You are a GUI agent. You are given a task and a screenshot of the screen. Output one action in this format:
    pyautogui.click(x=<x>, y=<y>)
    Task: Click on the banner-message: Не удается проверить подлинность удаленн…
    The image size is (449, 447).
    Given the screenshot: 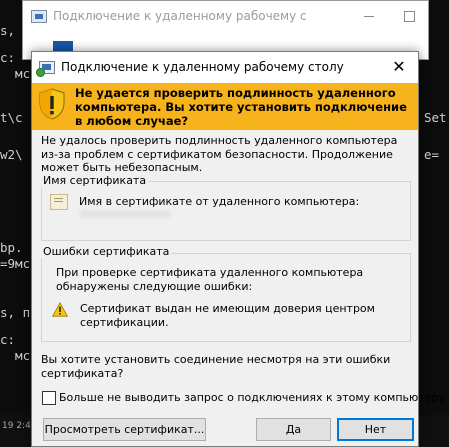 What is the action you would take?
    pyautogui.click(x=241, y=107)
    